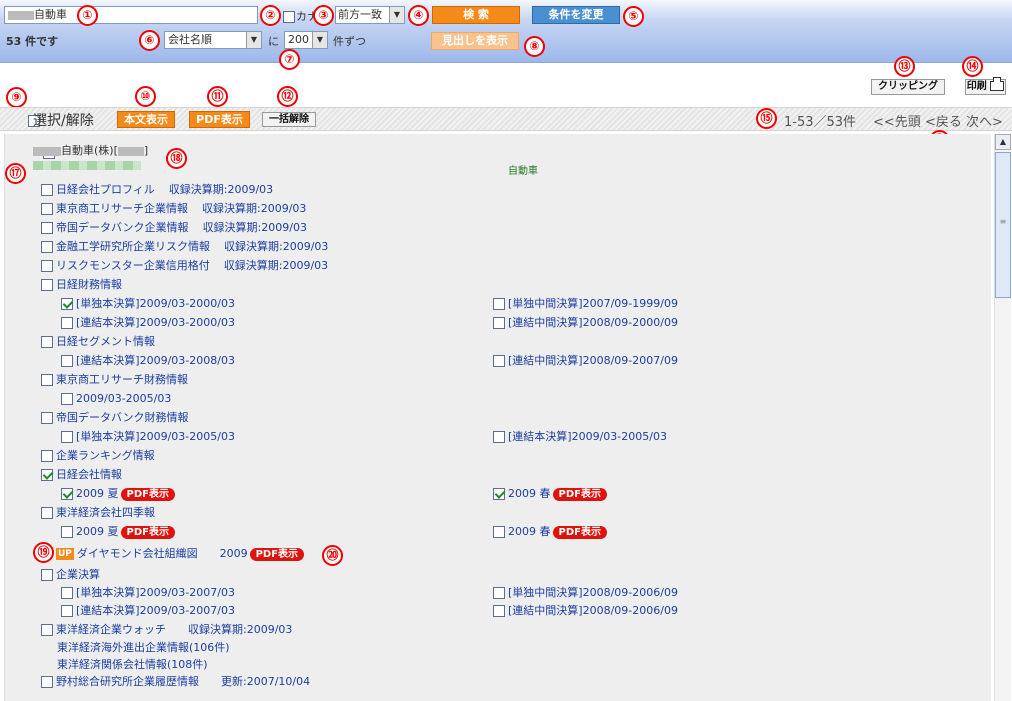  Describe the element at coordinates (98, 513) in the screenshot. I see `list-item: 東洋経済会社四季報` at that location.